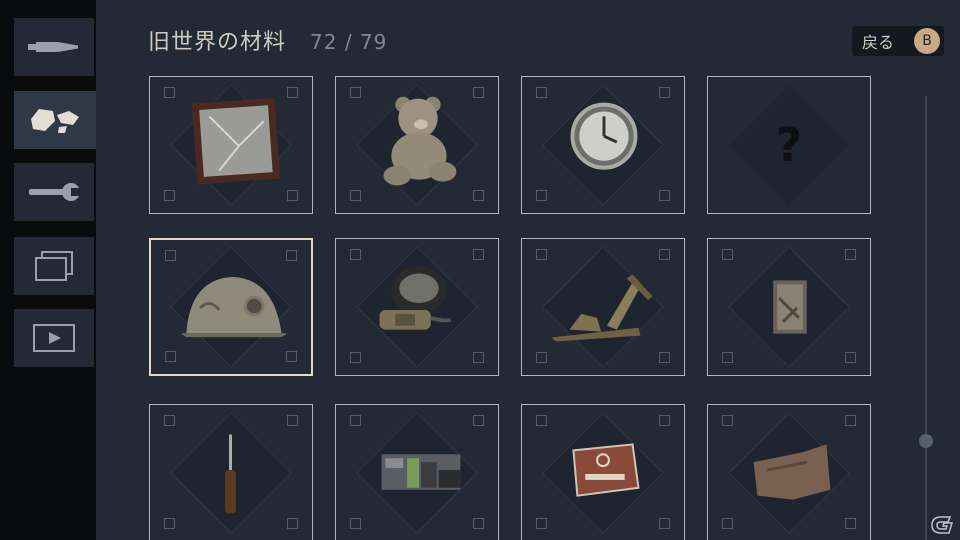 The width and height of the screenshot is (960, 540). Describe the element at coordinates (926, 441) in the screenshot. I see `scrollbar-thumb` at that location.